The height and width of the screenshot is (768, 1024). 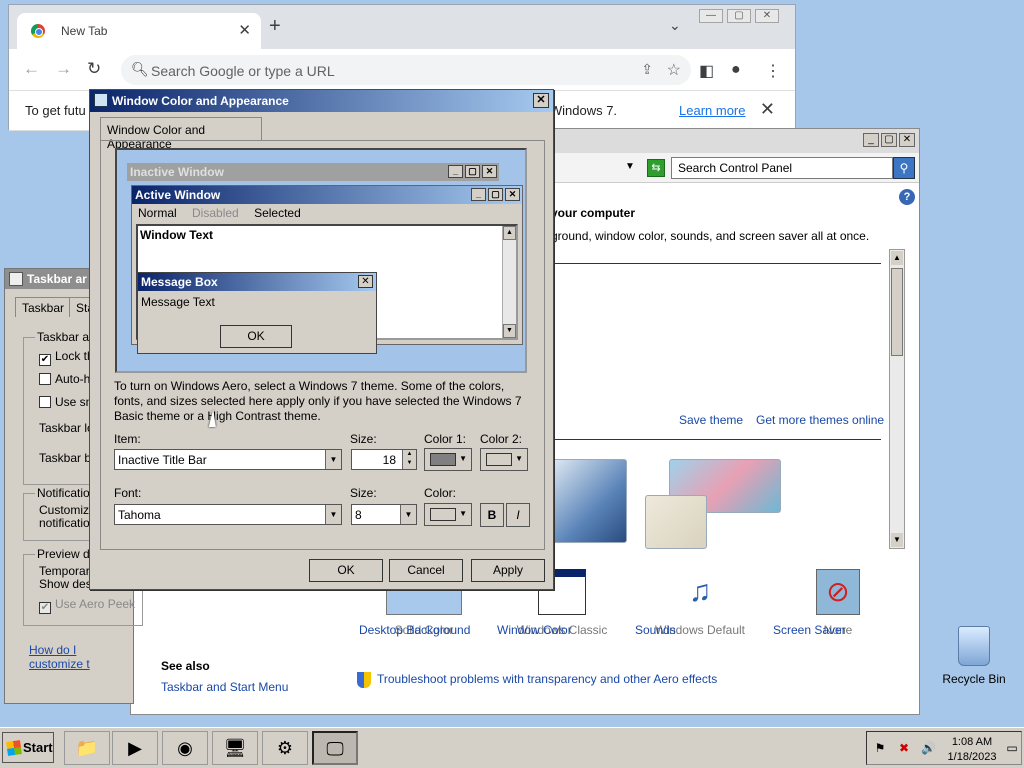 I want to click on menu-kebab-icon: ⋮, so click(x=773, y=71).